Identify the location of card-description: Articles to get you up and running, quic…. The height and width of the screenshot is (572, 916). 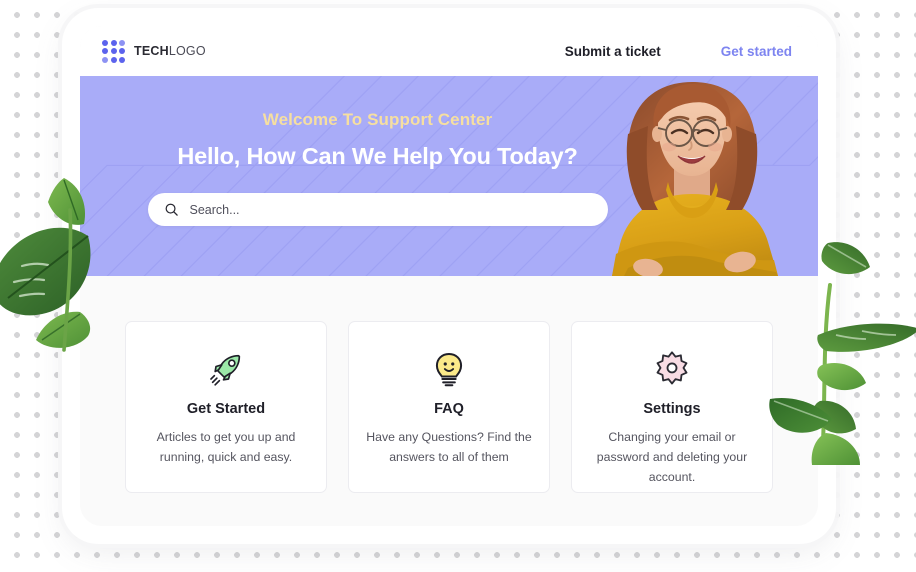
(226, 447).